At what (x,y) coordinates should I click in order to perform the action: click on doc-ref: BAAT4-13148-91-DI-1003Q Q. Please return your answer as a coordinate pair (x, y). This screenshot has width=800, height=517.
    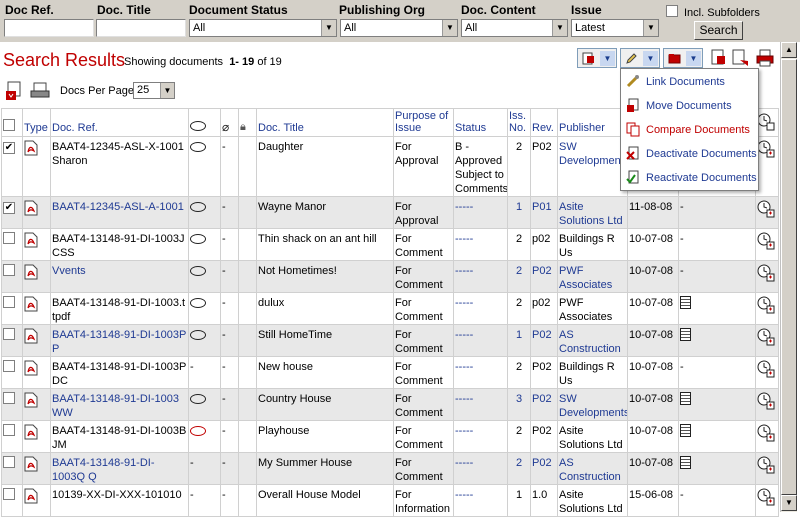
    Looking at the image, I should click on (103, 470).